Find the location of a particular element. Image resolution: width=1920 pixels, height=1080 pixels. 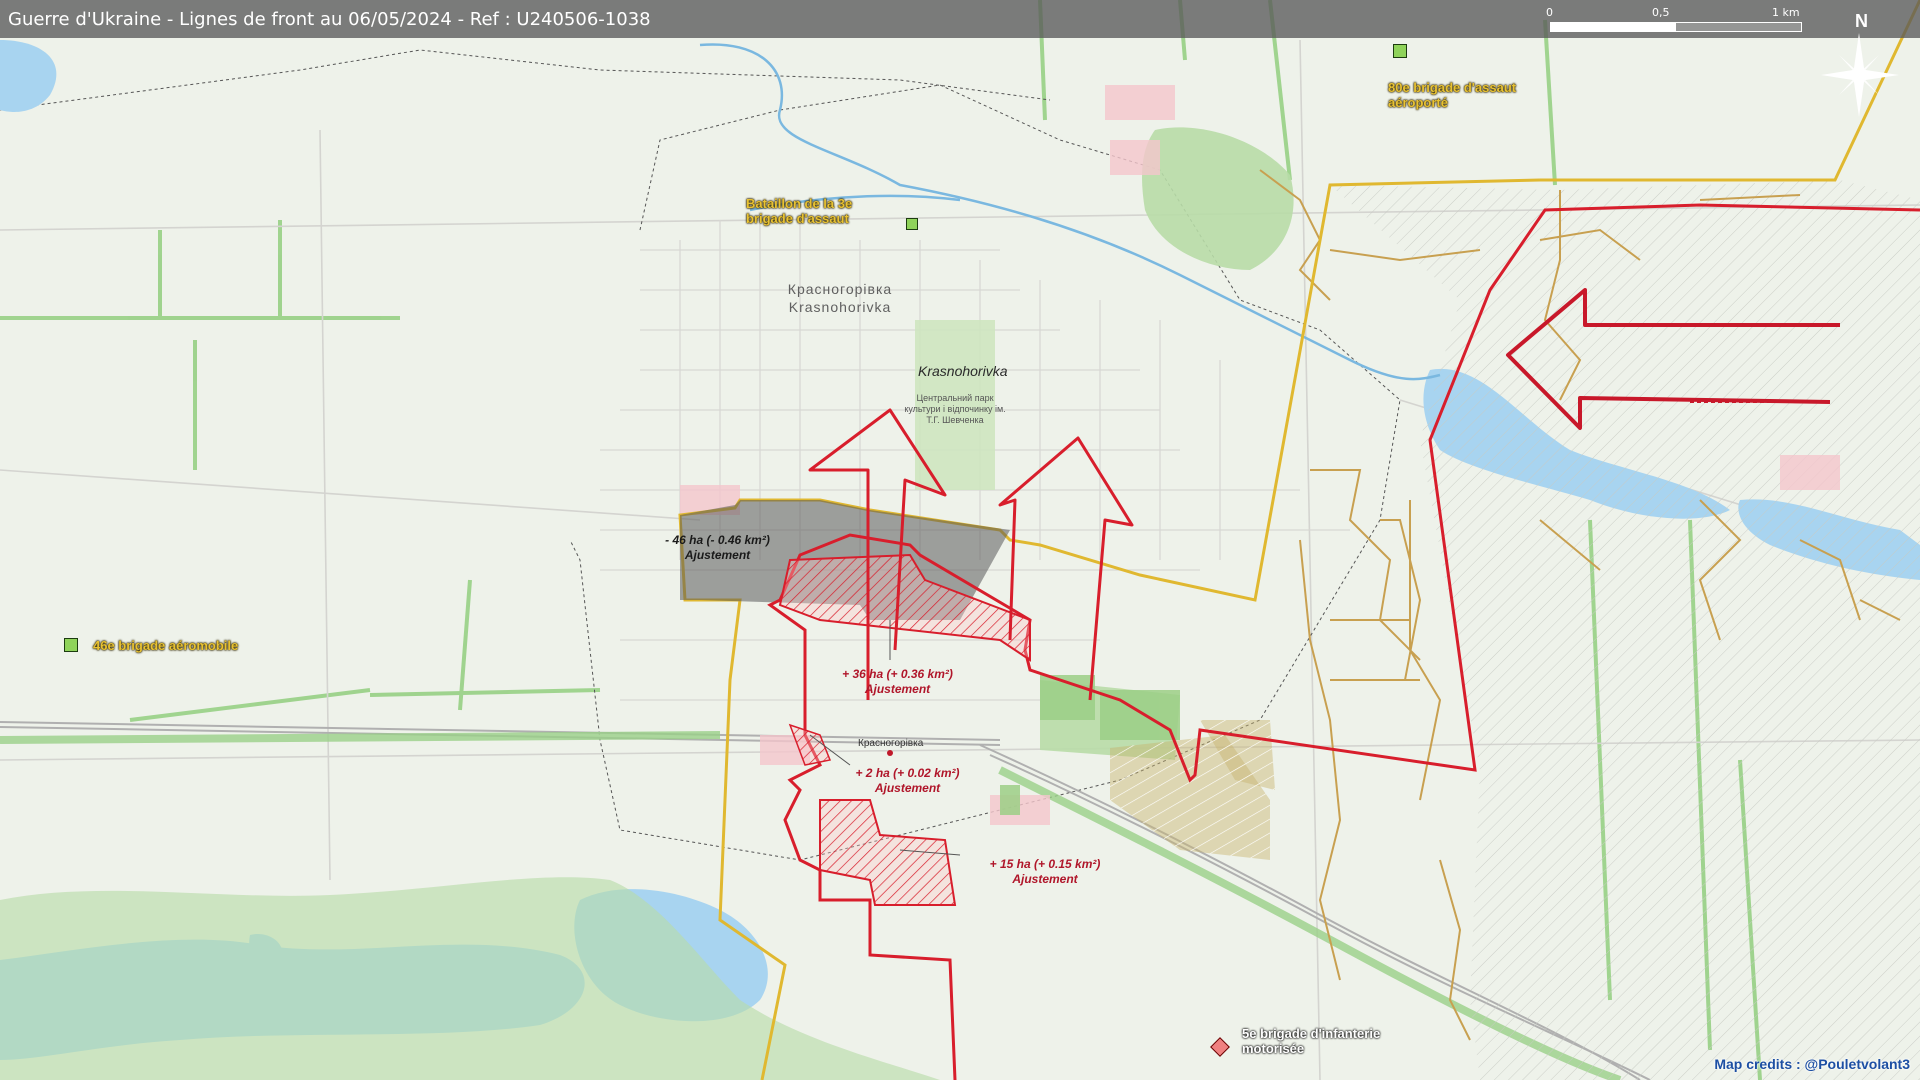

annotation-plus-36-label: Ajustement is located at coordinates (897, 689).